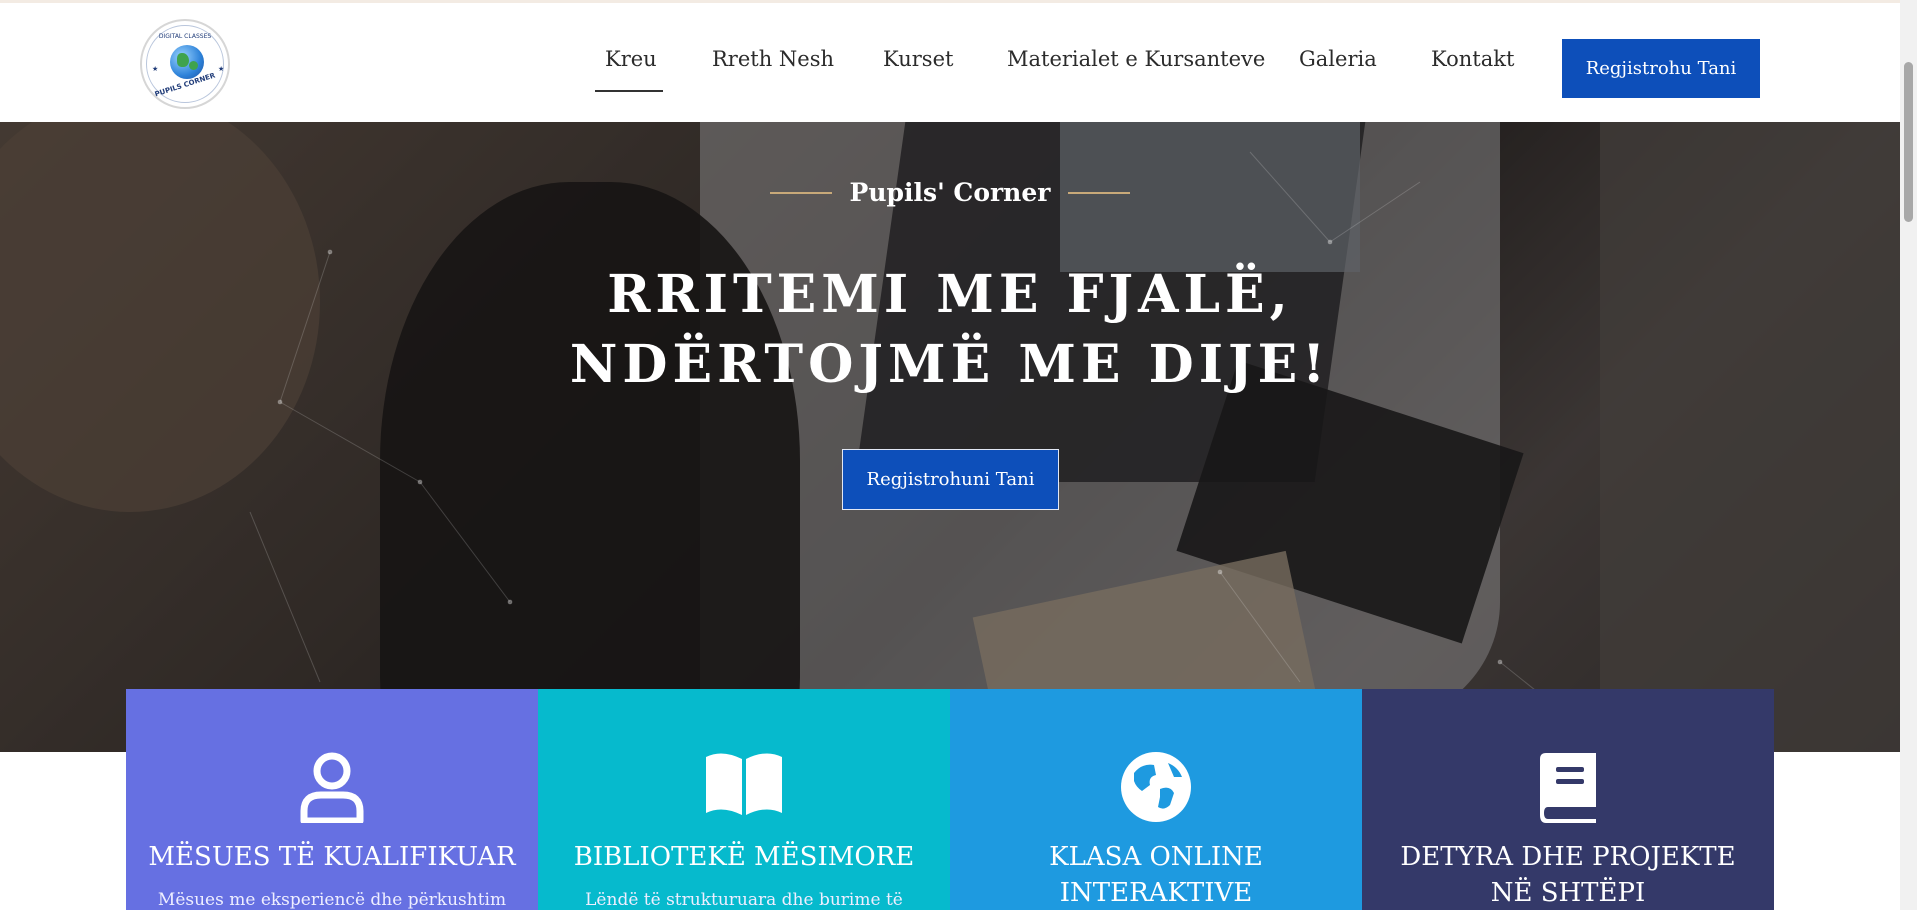 The height and width of the screenshot is (910, 1917). Describe the element at coordinates (950, 364) in the screenshot. I see `hero-headline-line2: NDËRTOJMË ME DIJE!` at that location.